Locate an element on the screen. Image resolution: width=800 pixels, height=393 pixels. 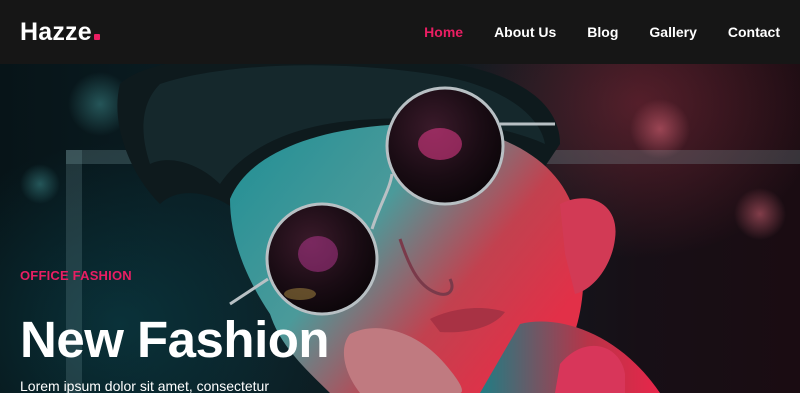
main-nav: Home About Us Blog Gallery Contact is located at coordinates (586, 32).